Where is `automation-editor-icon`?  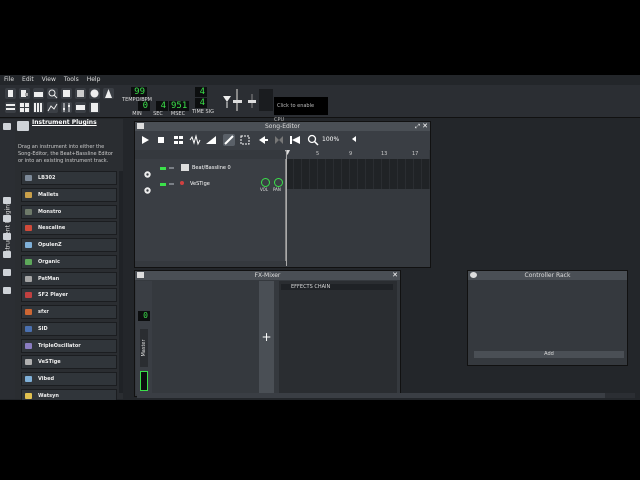
automation-editor-icon is located at coordinates (52, 107).